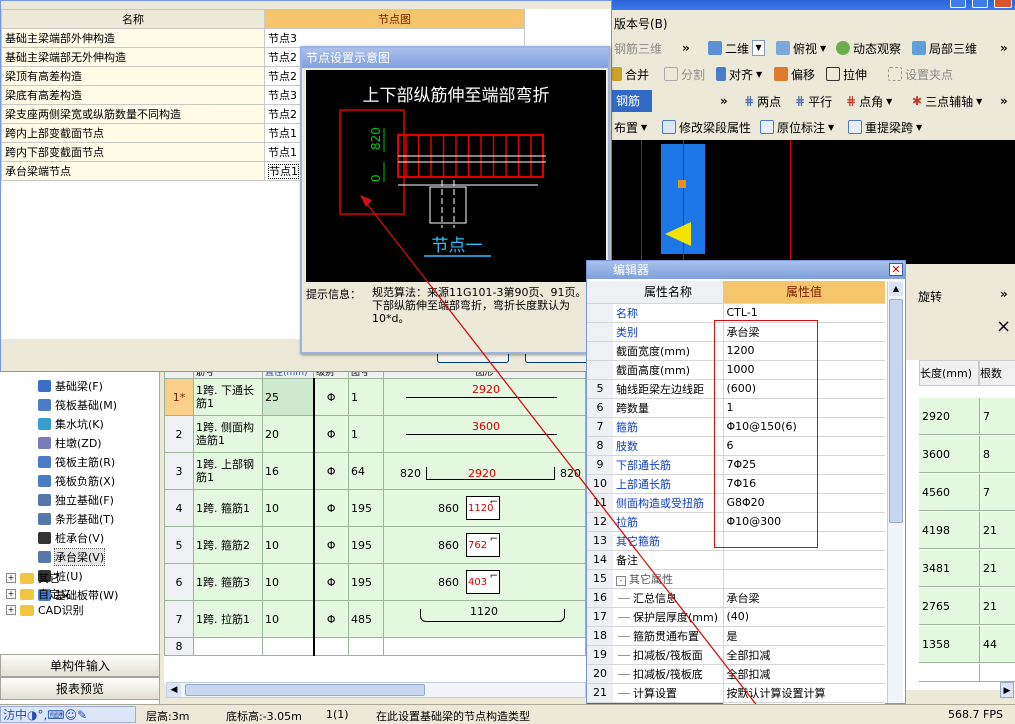 The height and width of the screenshot is (724, 1015). I want to click on status-fps: 568.7 FPS, so click(975, 714).